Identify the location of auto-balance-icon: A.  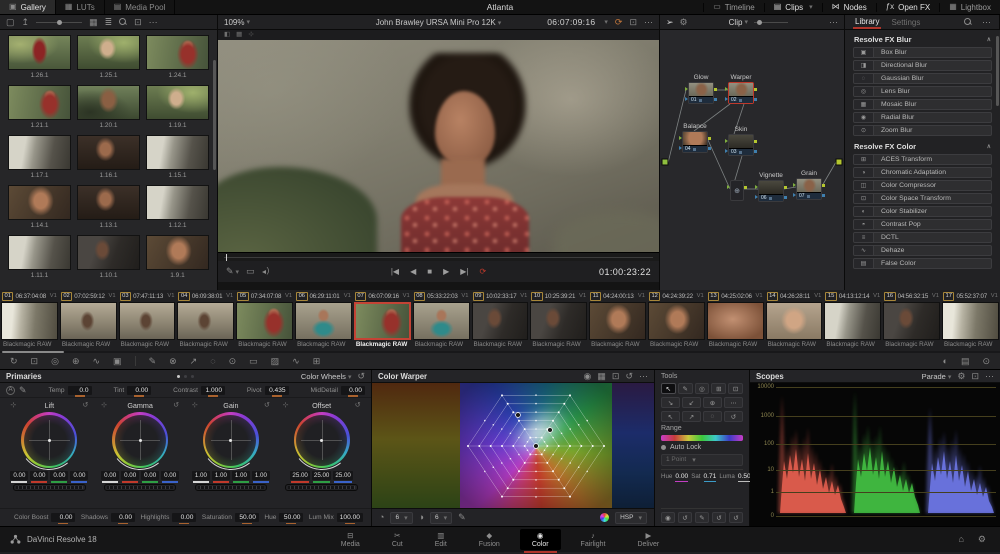
(10, 390).